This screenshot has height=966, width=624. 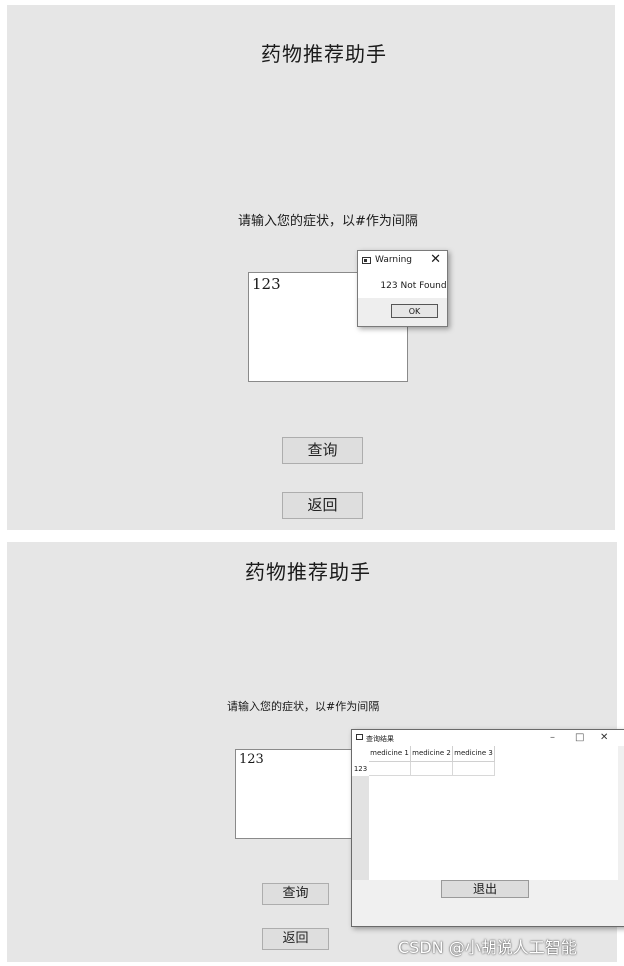 I want to click on dialog-footer: OK, so click(x=402, y=312).